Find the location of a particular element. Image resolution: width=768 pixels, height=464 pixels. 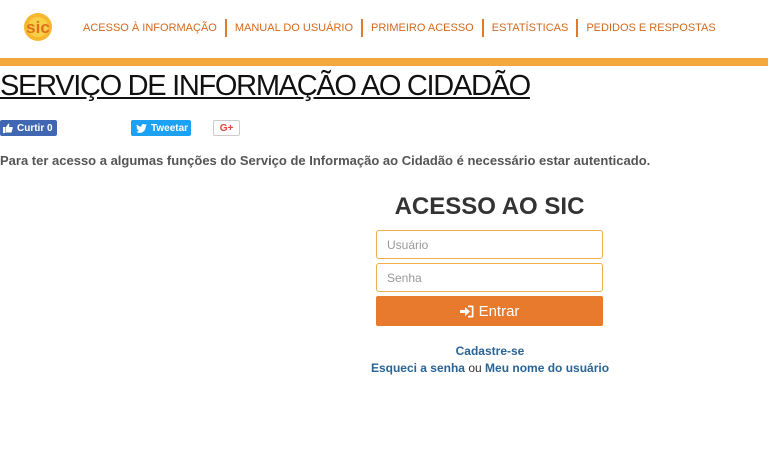

login-button-label: Entrar is located at coordinates (499, 311).